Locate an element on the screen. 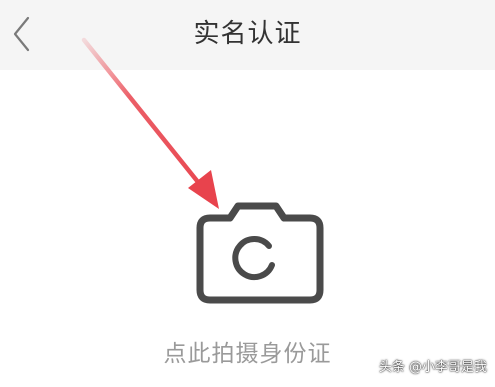 The width and height of the screenshot is (495, 387). camera-icon is located at coordinates (260, 253).